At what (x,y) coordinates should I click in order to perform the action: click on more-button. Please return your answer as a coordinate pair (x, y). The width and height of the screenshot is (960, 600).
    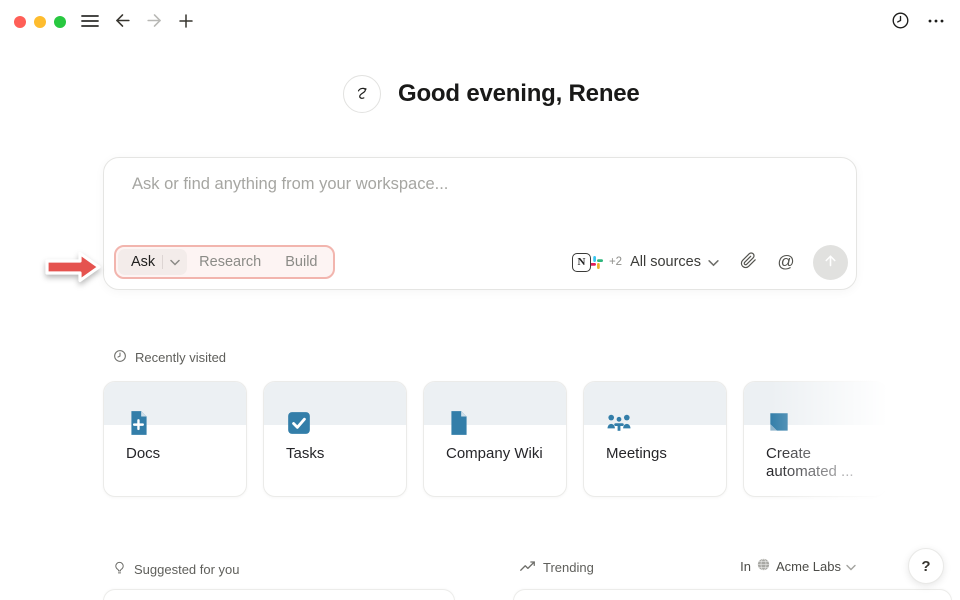
    Looking at the image, I should click on (936, 22).